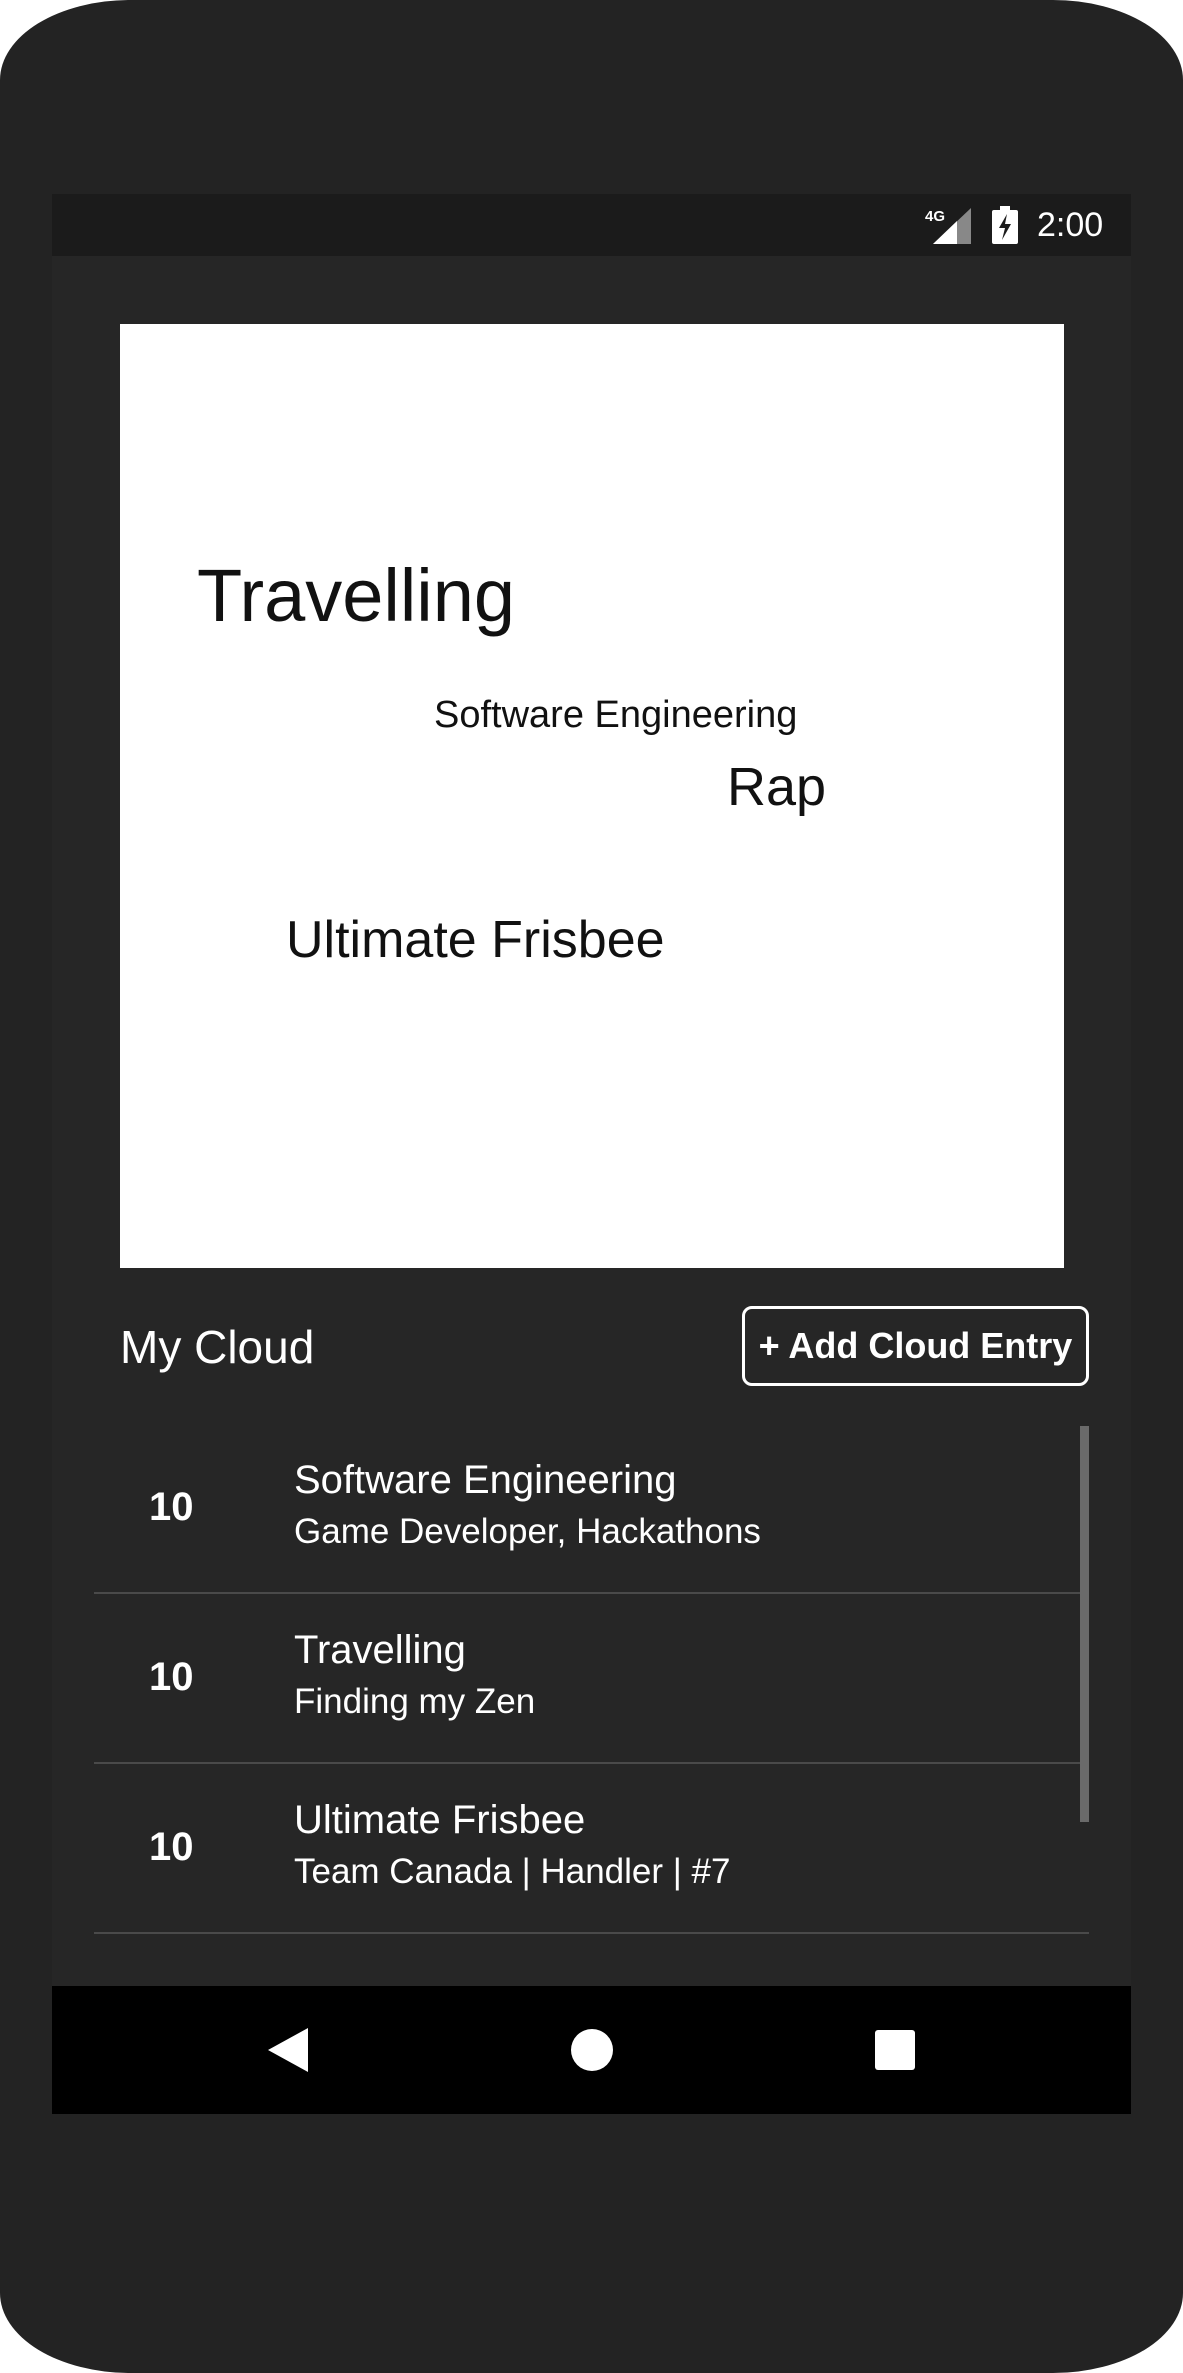 The width and height of the screenshot is (1183, 2373). I want to click on navigation-bar, so click(591, 2050).